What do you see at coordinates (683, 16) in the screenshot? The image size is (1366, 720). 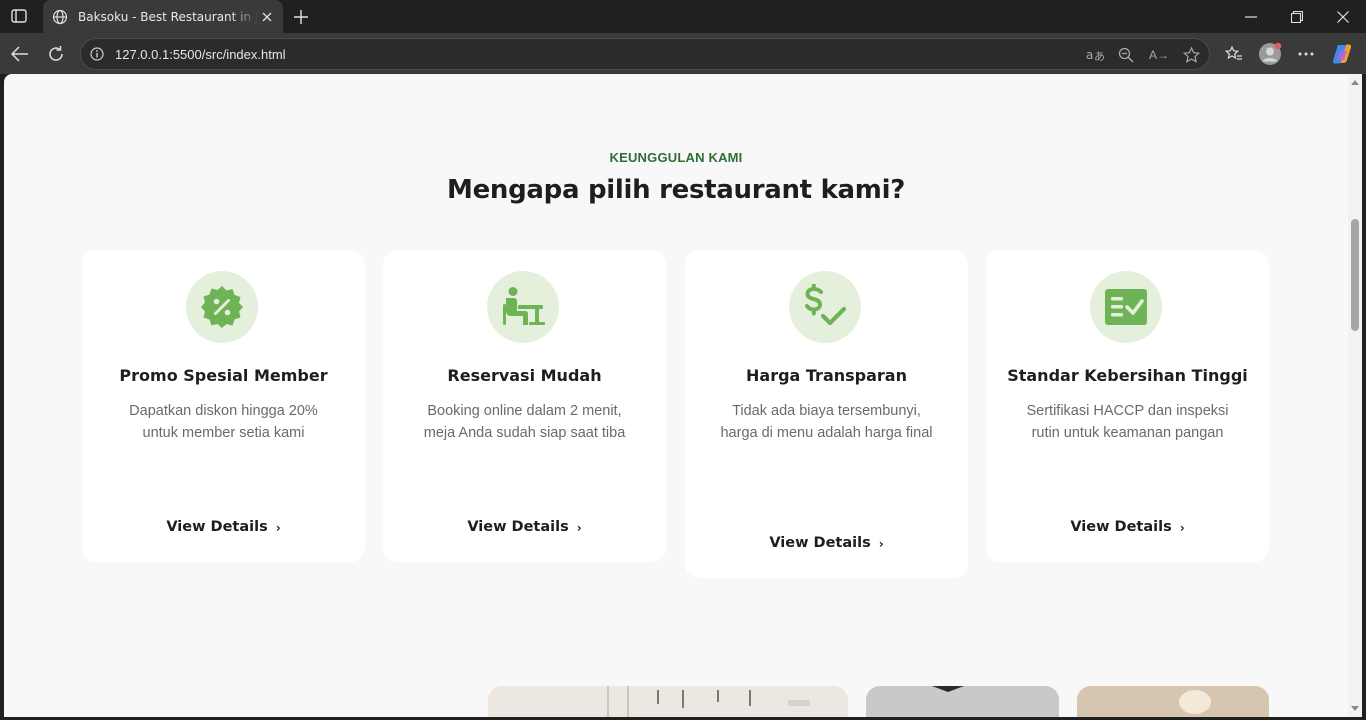 I see `tab-bar: Baksoku - Best Restaurant in Jakarta` at bounding box center [683, 16].